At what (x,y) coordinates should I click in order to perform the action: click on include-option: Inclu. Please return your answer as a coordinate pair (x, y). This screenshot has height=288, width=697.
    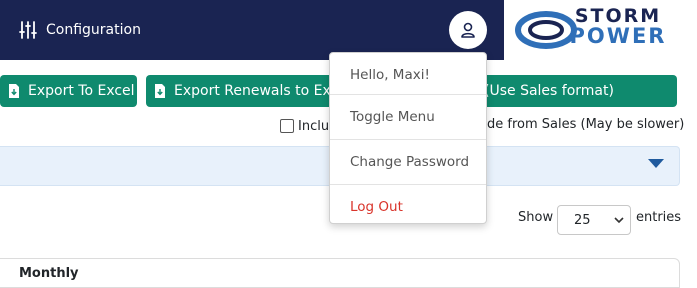
    Looking at the image, I should click on (304, 126).